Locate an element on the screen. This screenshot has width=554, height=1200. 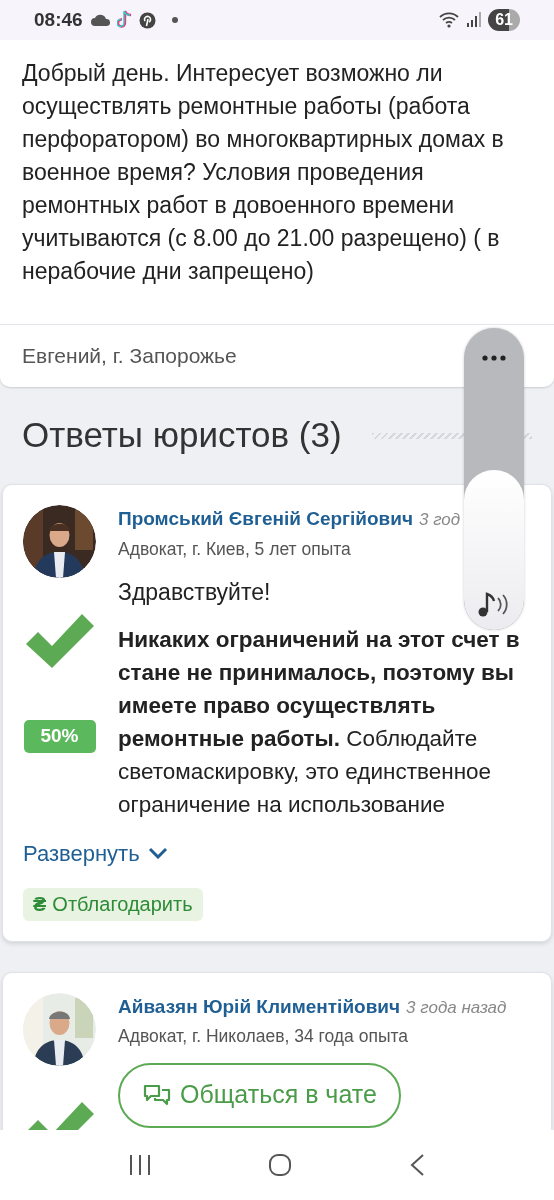
section-heading: Ответы юристов (3) is located at coordinates (182, 435).